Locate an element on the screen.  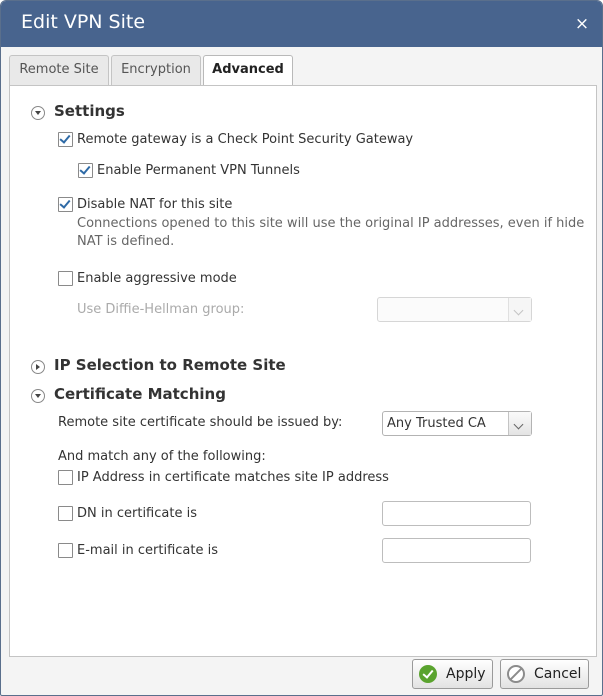
ip-match-checkbox is located at coordinates (65, 477).